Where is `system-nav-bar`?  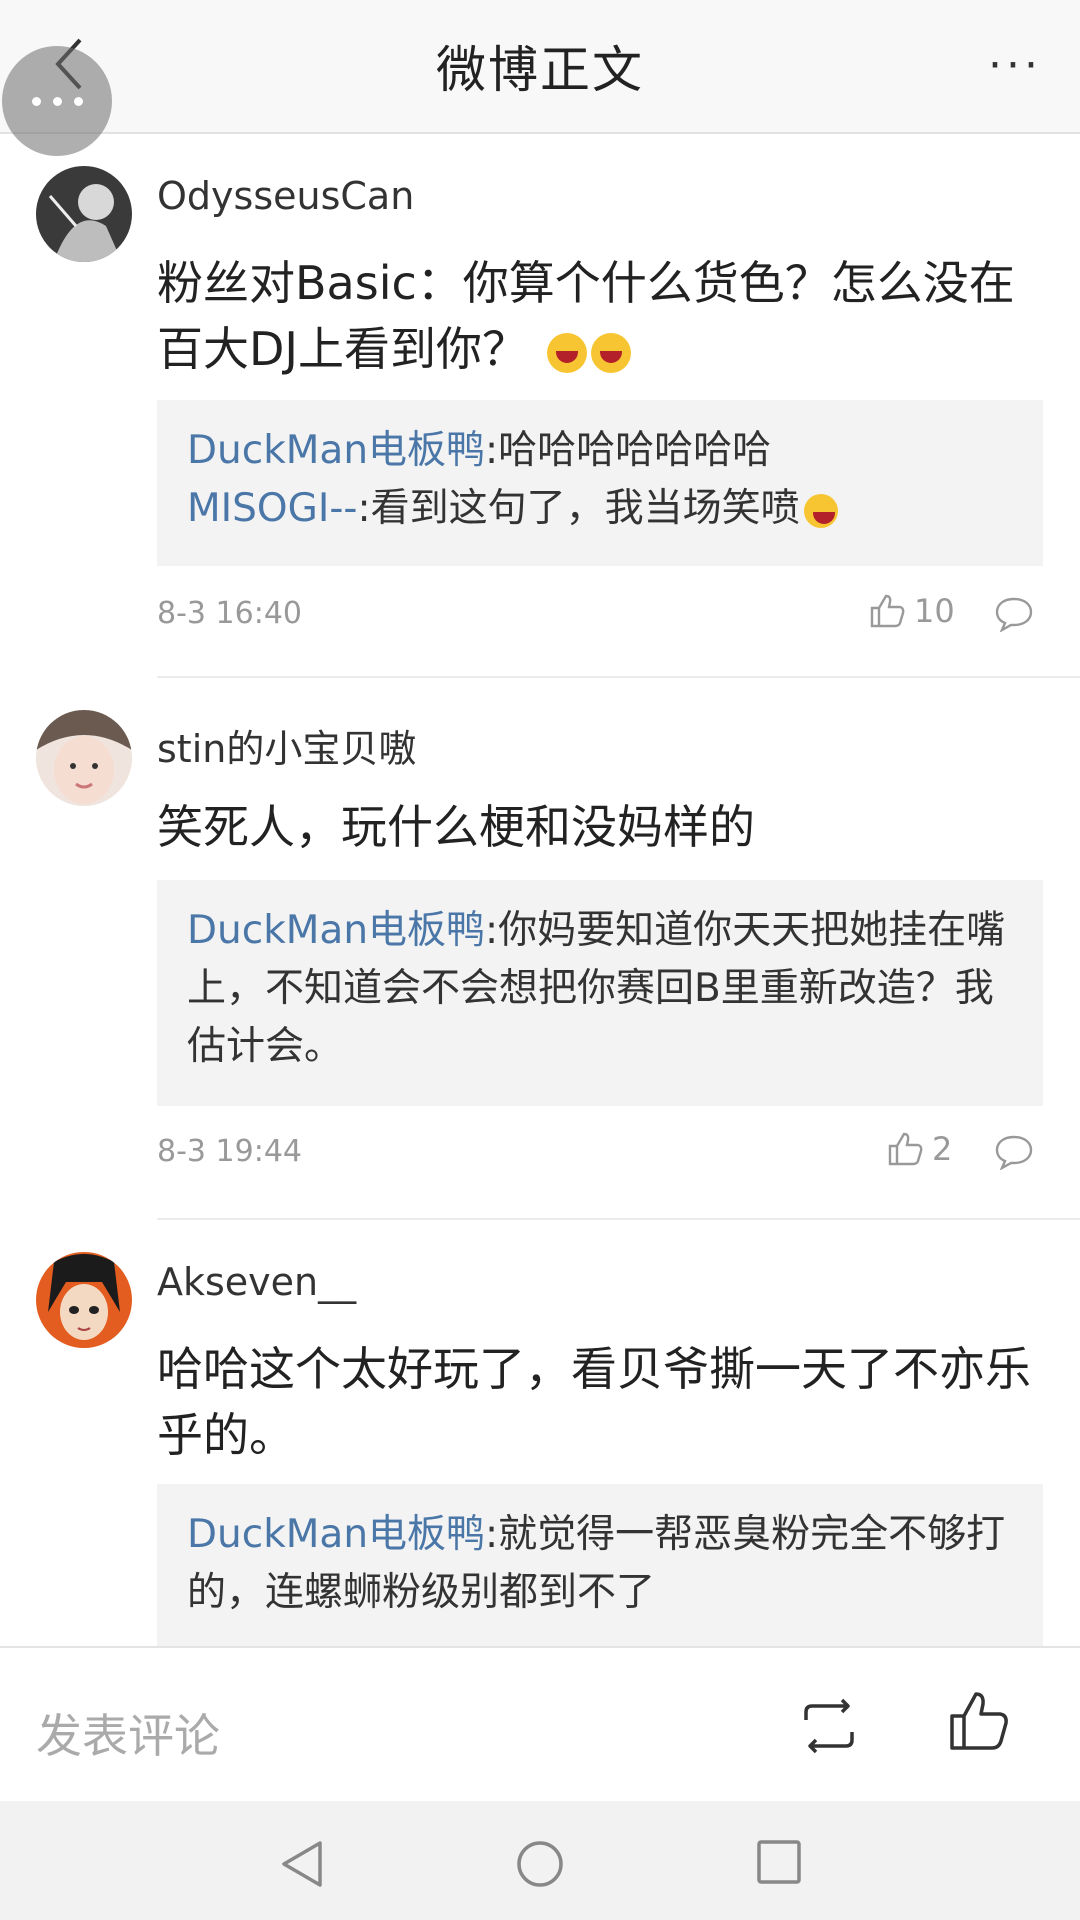 system-nav-bar is located at coordinates (540, 1860).